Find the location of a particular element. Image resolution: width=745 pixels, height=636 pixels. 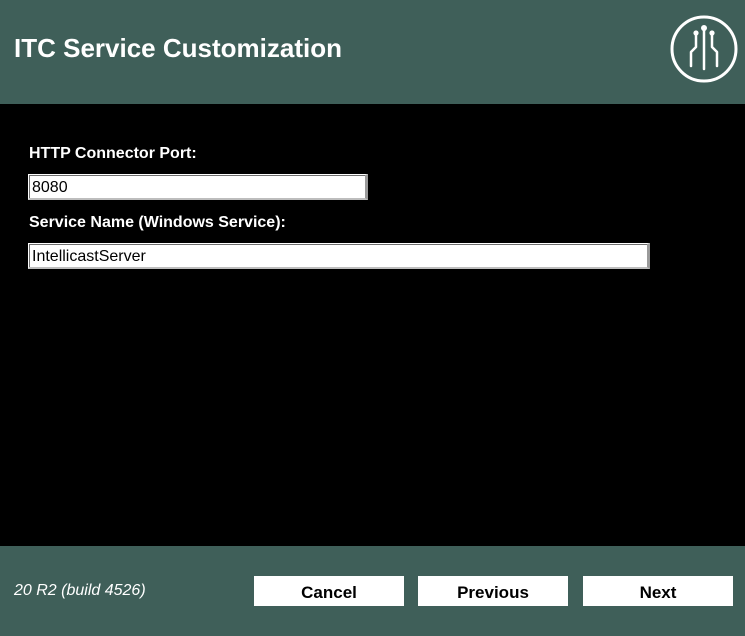

page-title: ITC Service Customization is located at coordinates (178, 48).